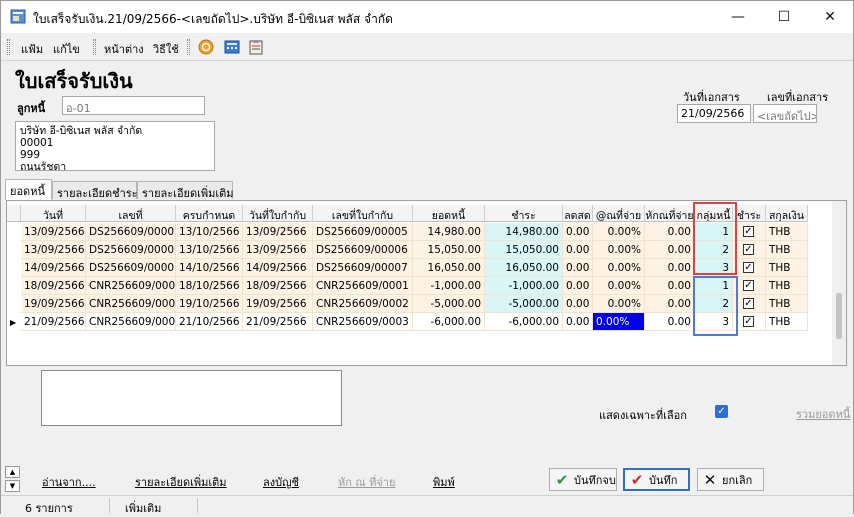 The width and height of the screenshot is (854, 517). What do you see at coordinates (53, 268) in the screenshot?
I see `cell-date: 14/09/2566` at bounding box center [53, 268].